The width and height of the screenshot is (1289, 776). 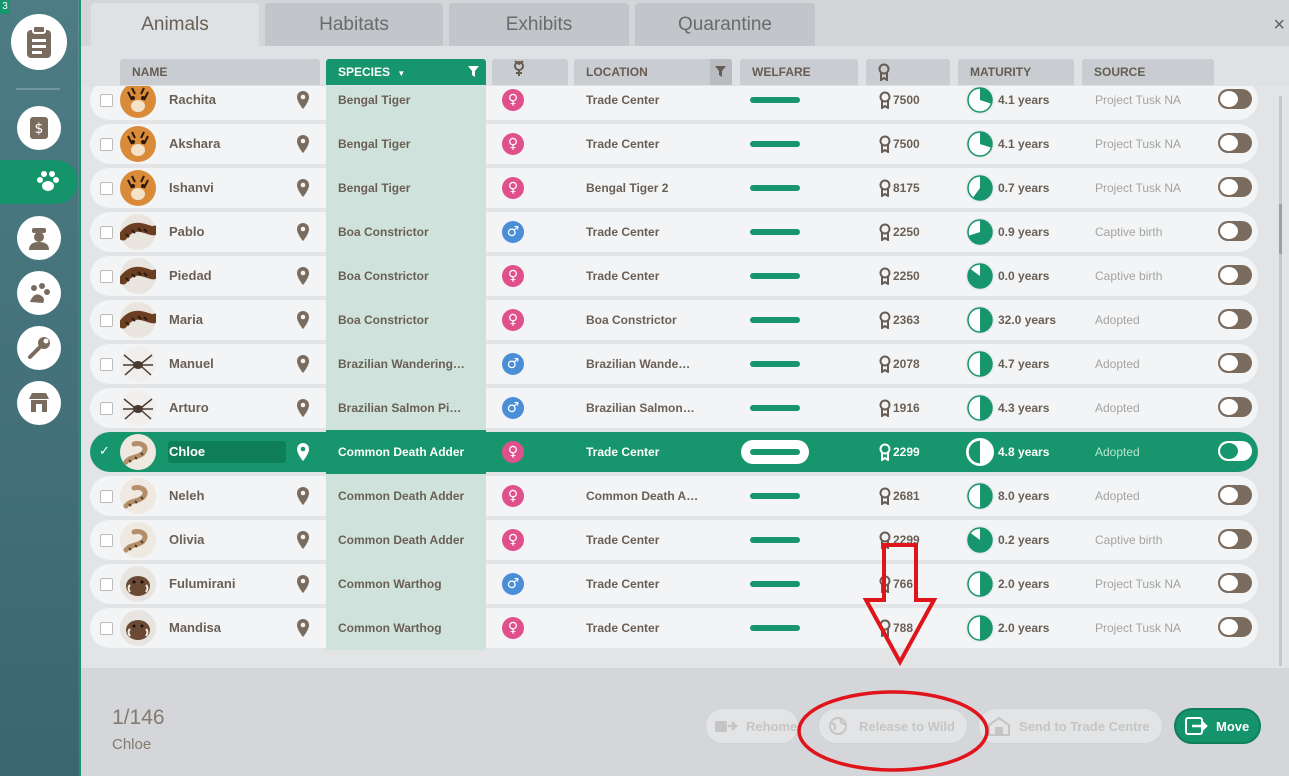 I want to click on staff-button, so click(x=39, y=238).